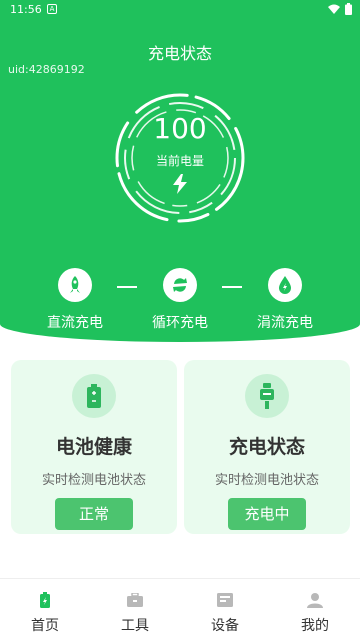 This screenshot has width=360, height=640. Describe the element at coordinates (180, 285) in the screenshot. I see `cycle-icon` at that location.